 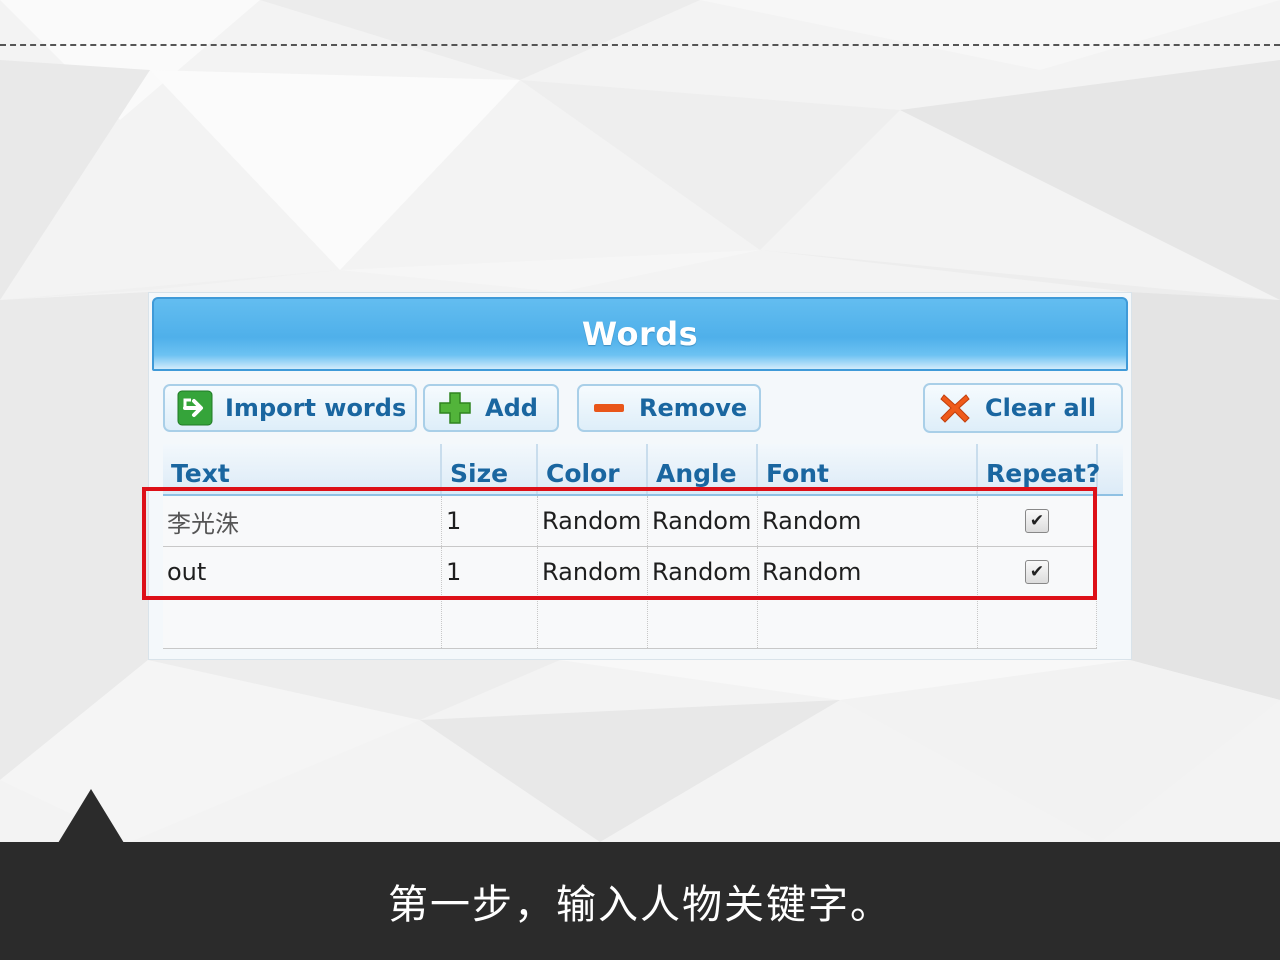 What do you see at coordinates (302, 623) in the screenshot?
I see `cell-text` at bounding box center [302, 623].